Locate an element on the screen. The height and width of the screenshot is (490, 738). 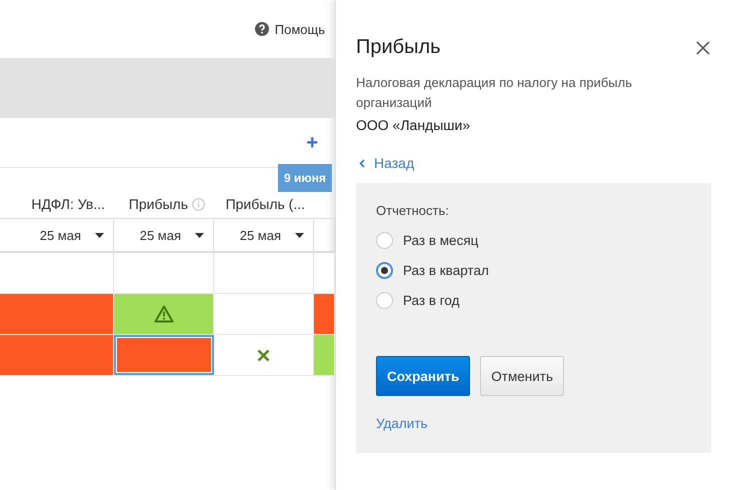
status-cell is located at coordinates (164, 355).